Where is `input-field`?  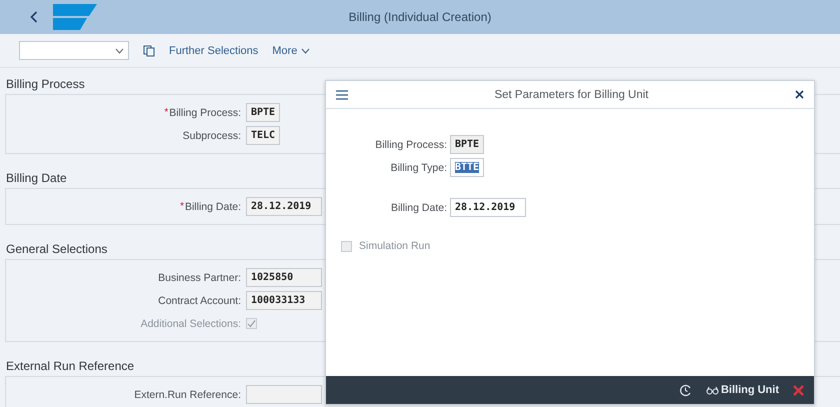 input-field is located at coordinates (284, 394).